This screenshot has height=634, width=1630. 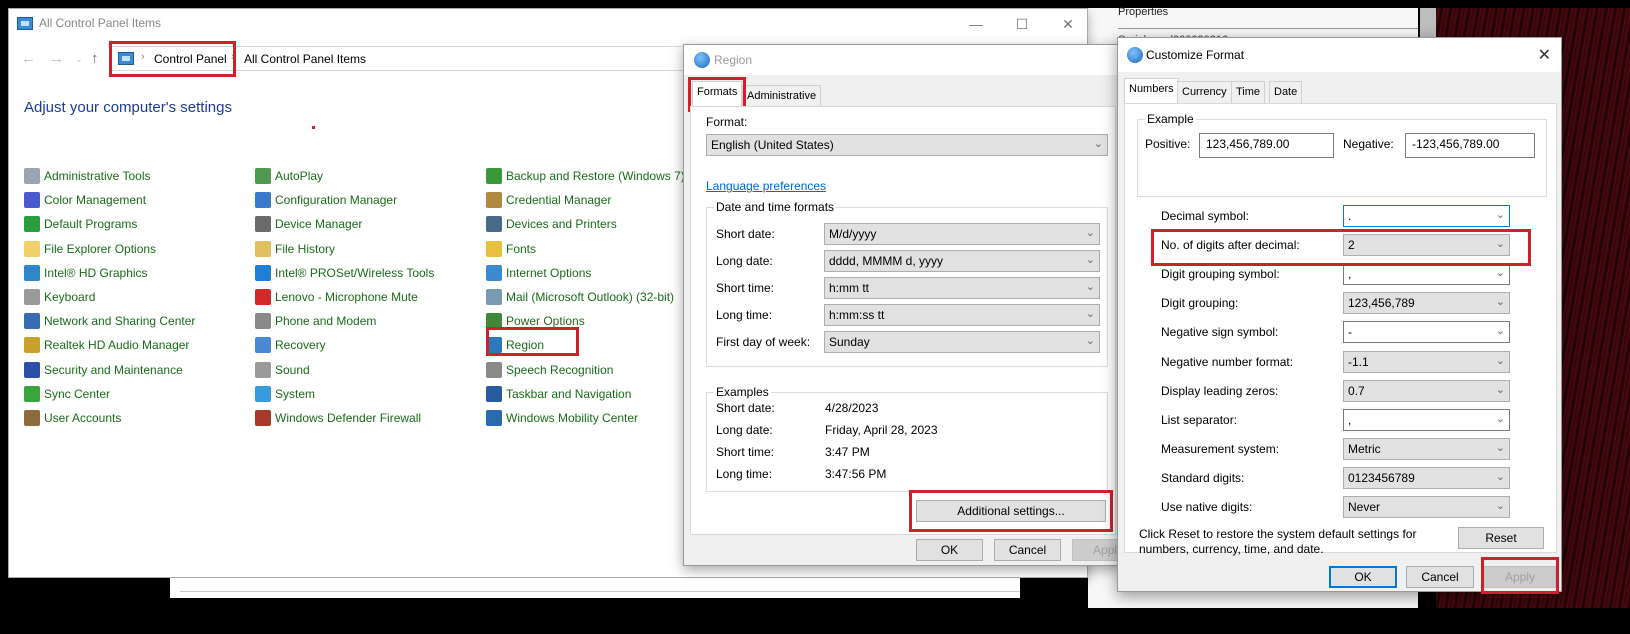 What do you see at coordinates (32, 417) in the screenshot?
I see `user-accounts-icon` at bounding box center [32, 417].